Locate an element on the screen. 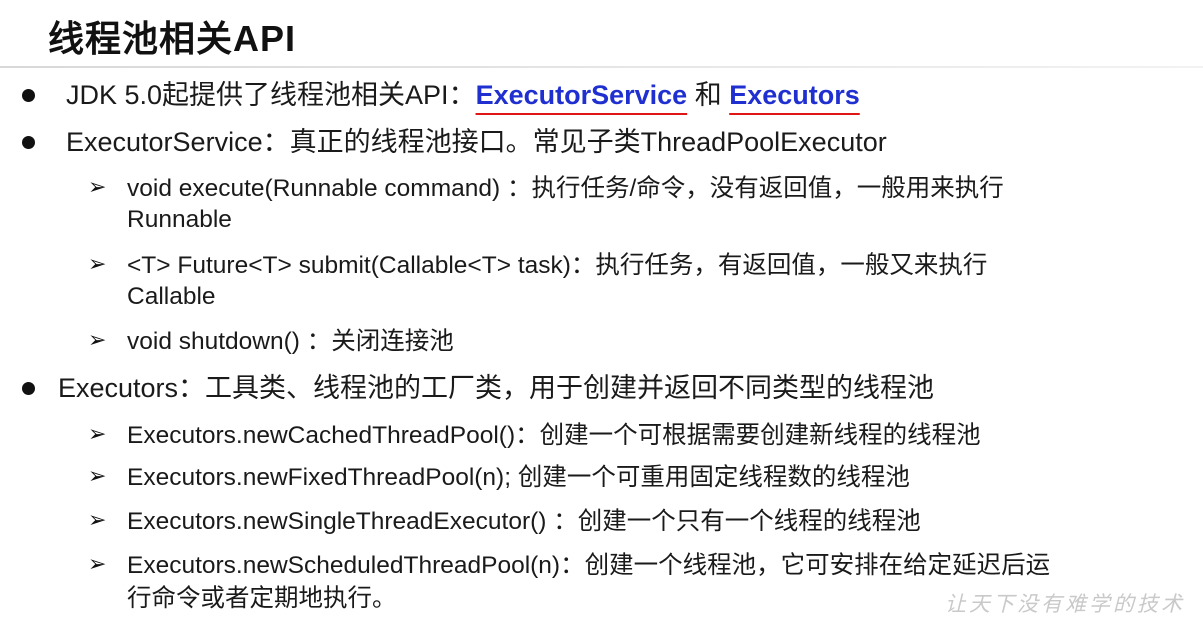 This screenshot has width=1203, height=630. highlight-executorservice: ExecutorService is located at coordinates (581, 95).